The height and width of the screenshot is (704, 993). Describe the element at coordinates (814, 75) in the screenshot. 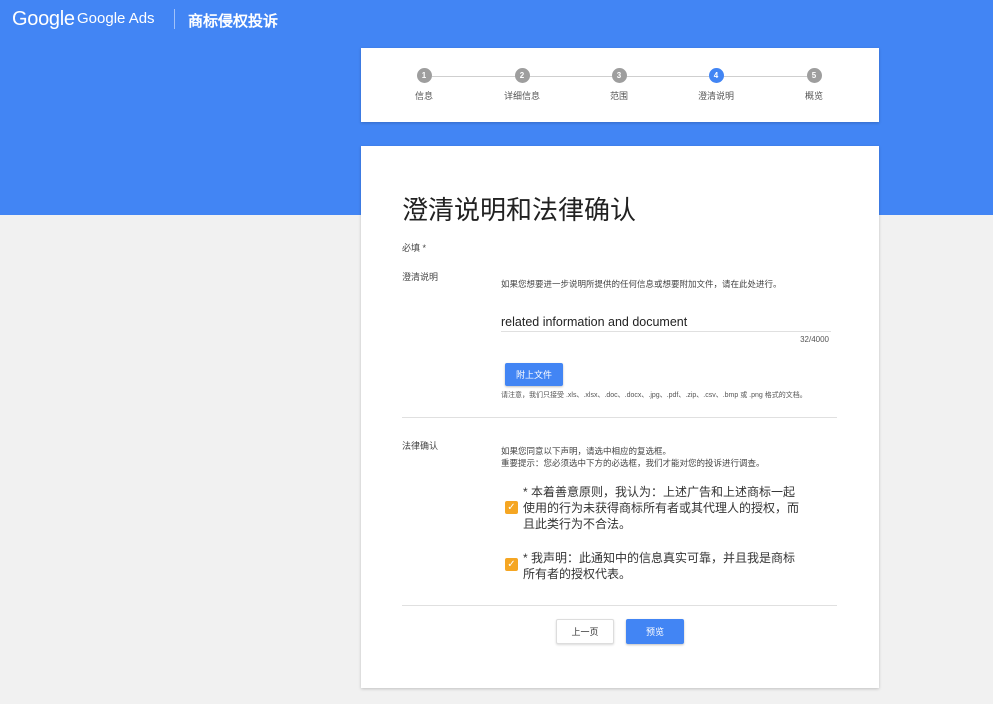

I see `step-number: 5` at that location.